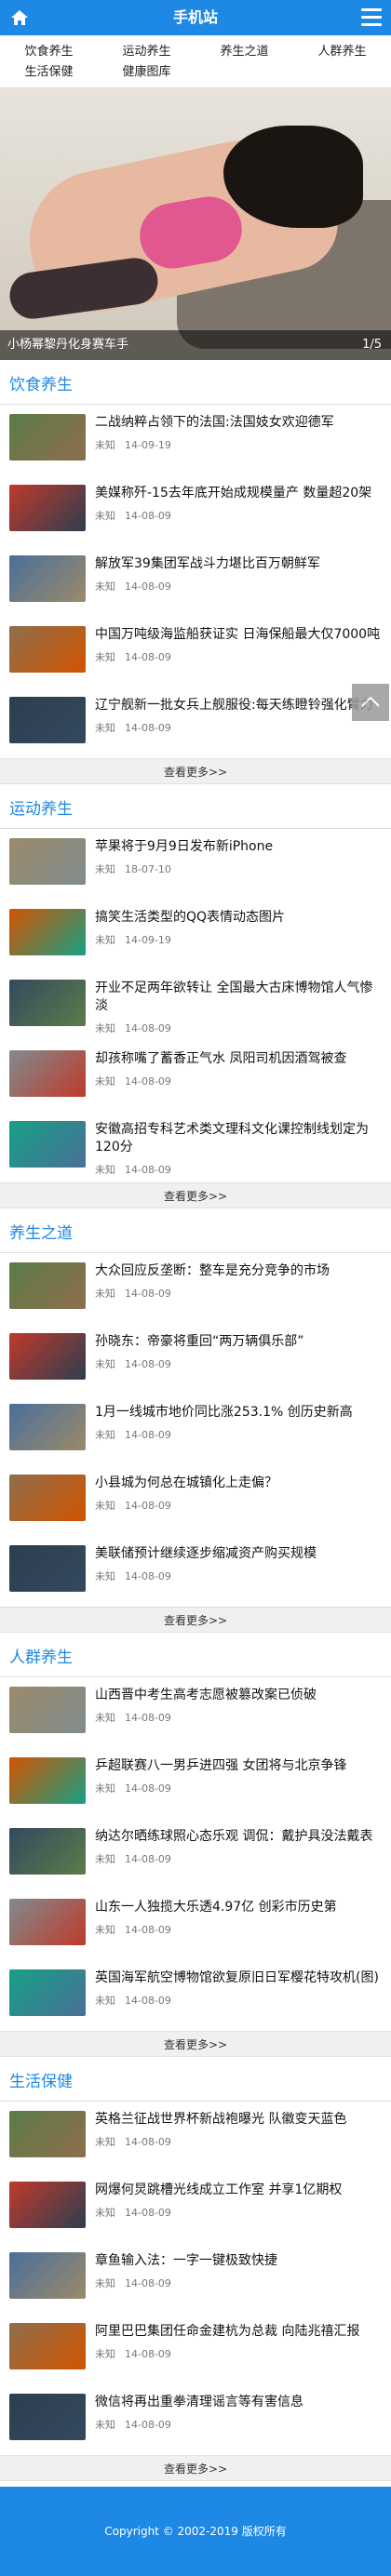 The image size is (391, 2576). I want to click on news-title-link: 却孩称嘴了蓄香正气水 凤阳司机因酒驾被查, so click(238, 1059).